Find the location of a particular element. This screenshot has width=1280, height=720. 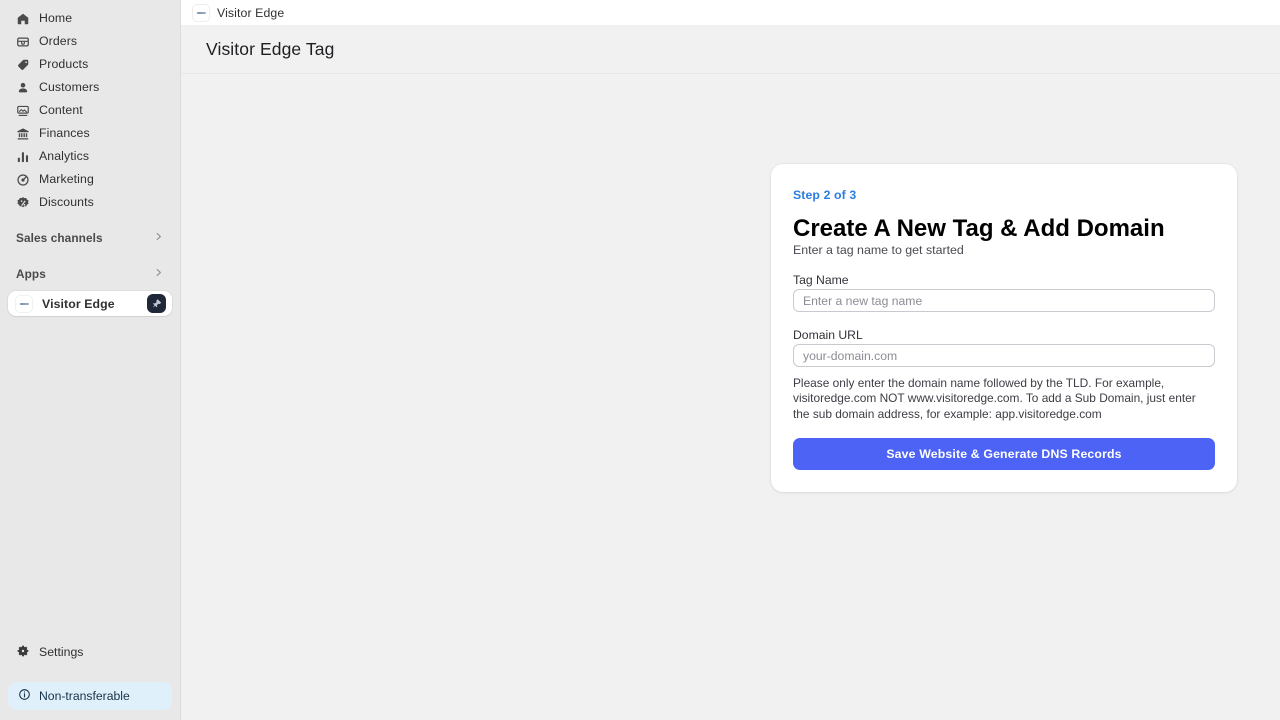

sidebar-item-label: Settings is located at coordinates (61, 652).